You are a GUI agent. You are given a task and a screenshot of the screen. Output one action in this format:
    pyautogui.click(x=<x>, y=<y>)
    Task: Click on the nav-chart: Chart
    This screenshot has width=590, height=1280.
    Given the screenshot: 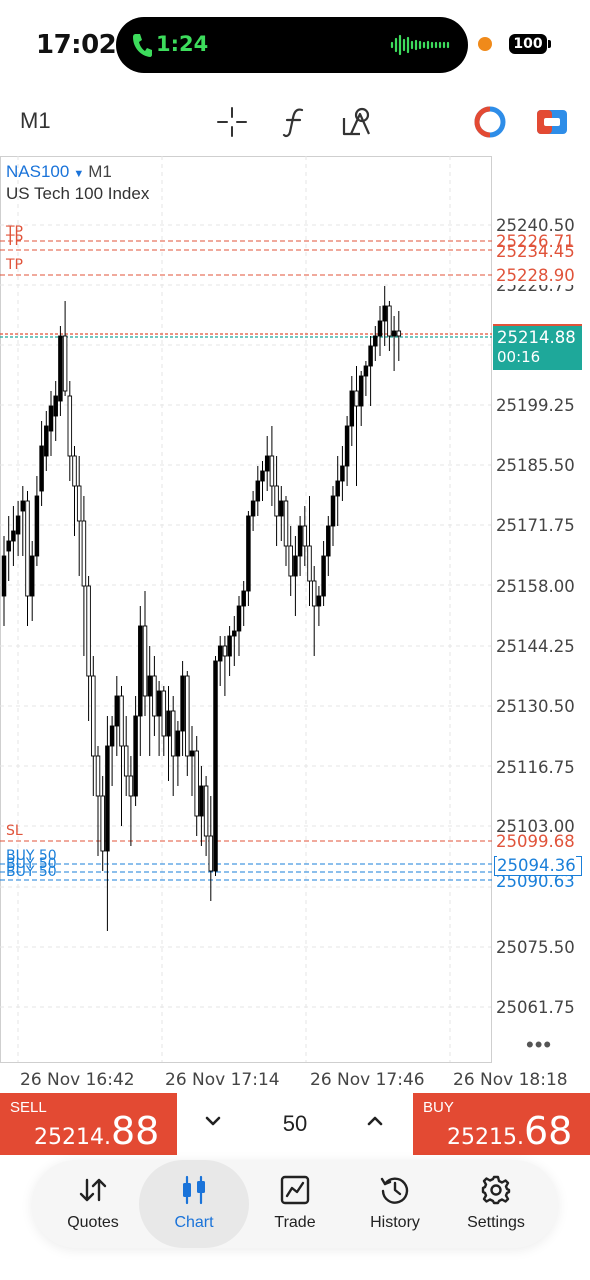 What is the action you would take?
    pyautogui.click(x=194, y=1204)
    